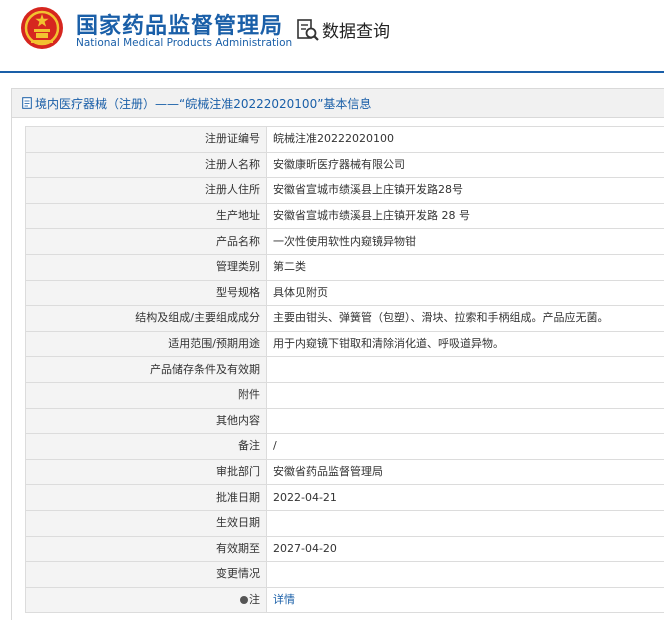 The image size is (664, 620). Describe the element at coordinates (465, 497) in the screenshot. I see `field-value: 2022-04-21` at that location.